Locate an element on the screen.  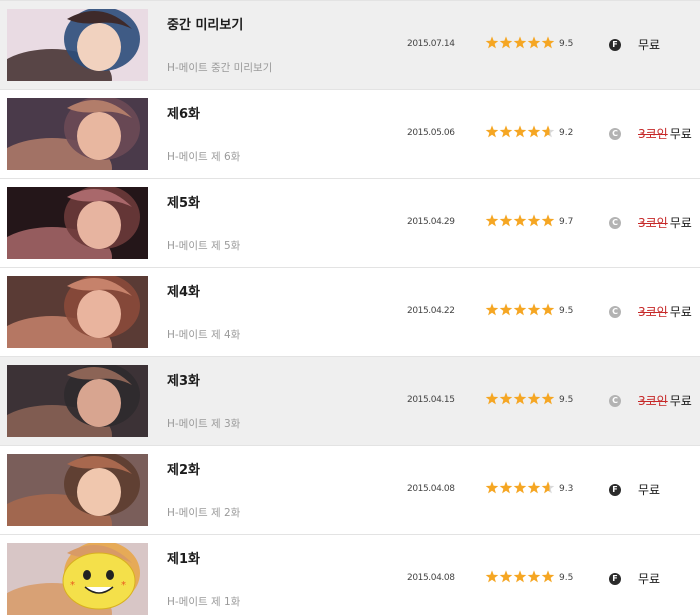
rating-score: 9.2 is located at coordinates (566, 133).